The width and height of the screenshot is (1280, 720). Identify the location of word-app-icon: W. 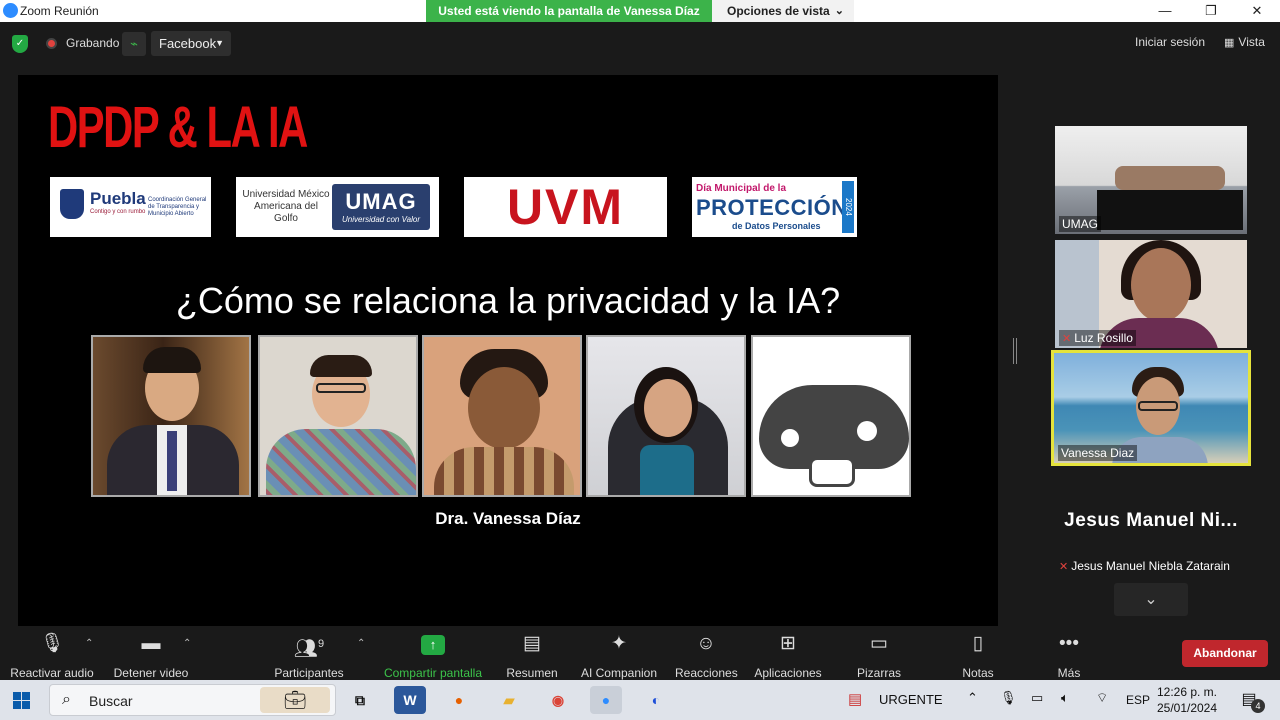
(410, 700).